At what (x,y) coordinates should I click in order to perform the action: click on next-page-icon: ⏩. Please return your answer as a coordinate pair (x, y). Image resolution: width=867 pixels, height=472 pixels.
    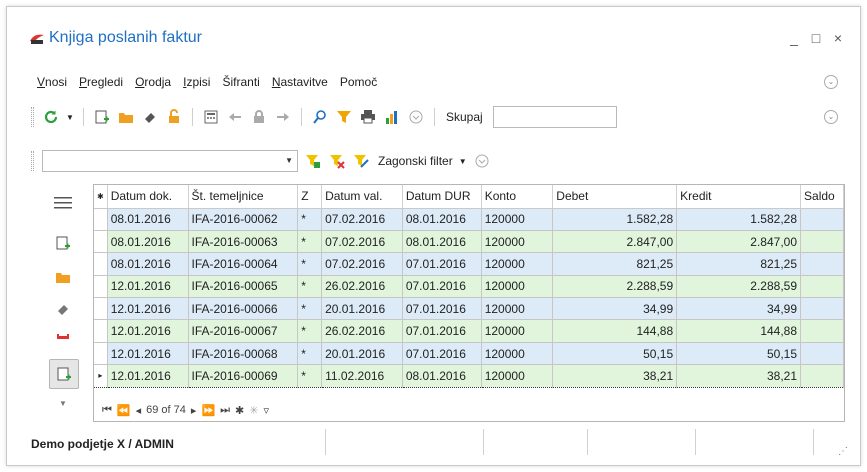
    Looking at the image, I should click on (208, 410).